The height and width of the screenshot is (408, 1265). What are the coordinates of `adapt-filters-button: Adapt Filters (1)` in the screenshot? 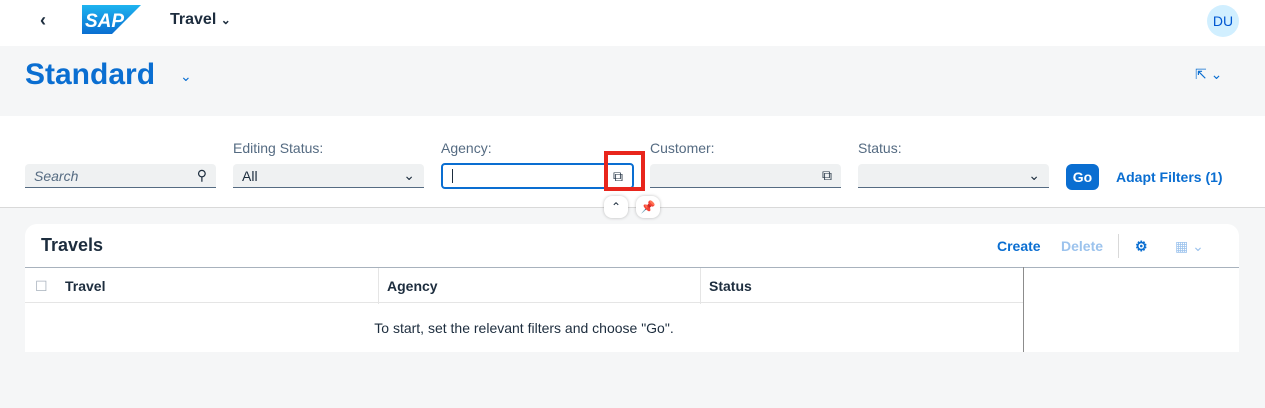 It's located at (1169, 177).